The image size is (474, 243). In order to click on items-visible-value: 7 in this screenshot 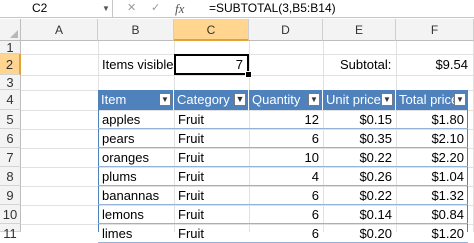, I will do `click(239, 64)`.